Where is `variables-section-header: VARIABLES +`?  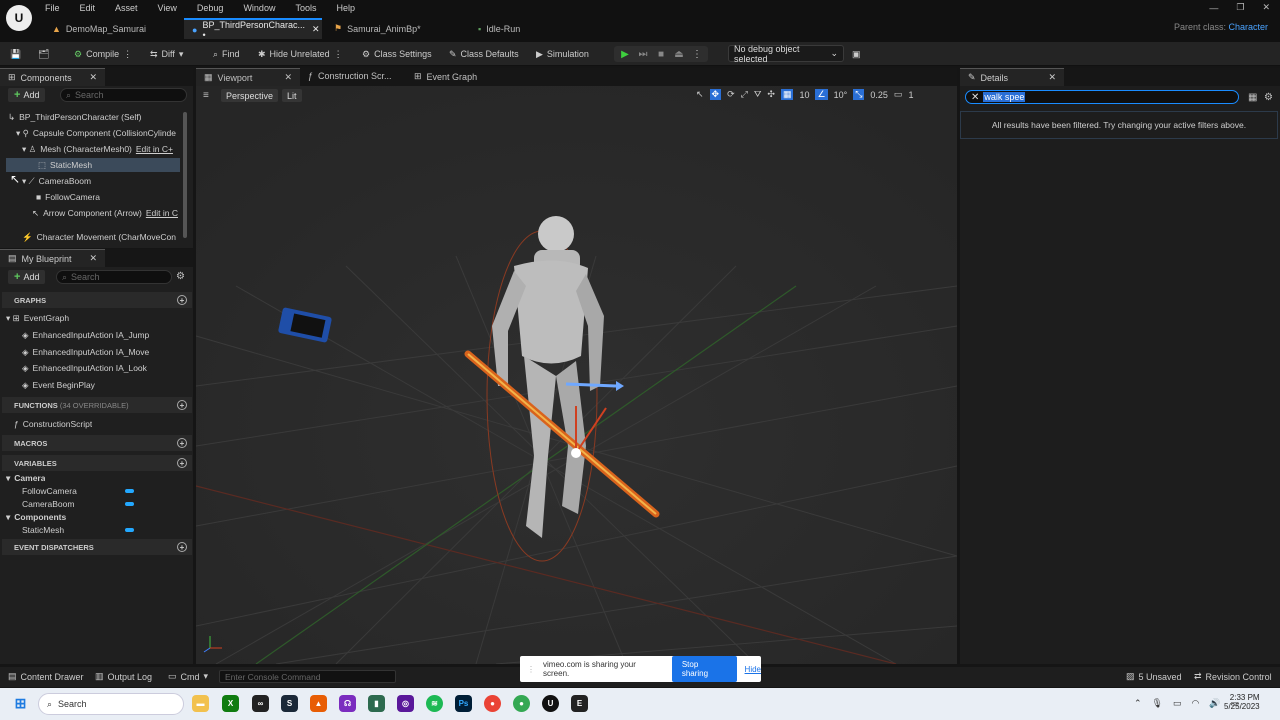 variables-section-header: VARIABLES + is located at coordinates (97, 463).